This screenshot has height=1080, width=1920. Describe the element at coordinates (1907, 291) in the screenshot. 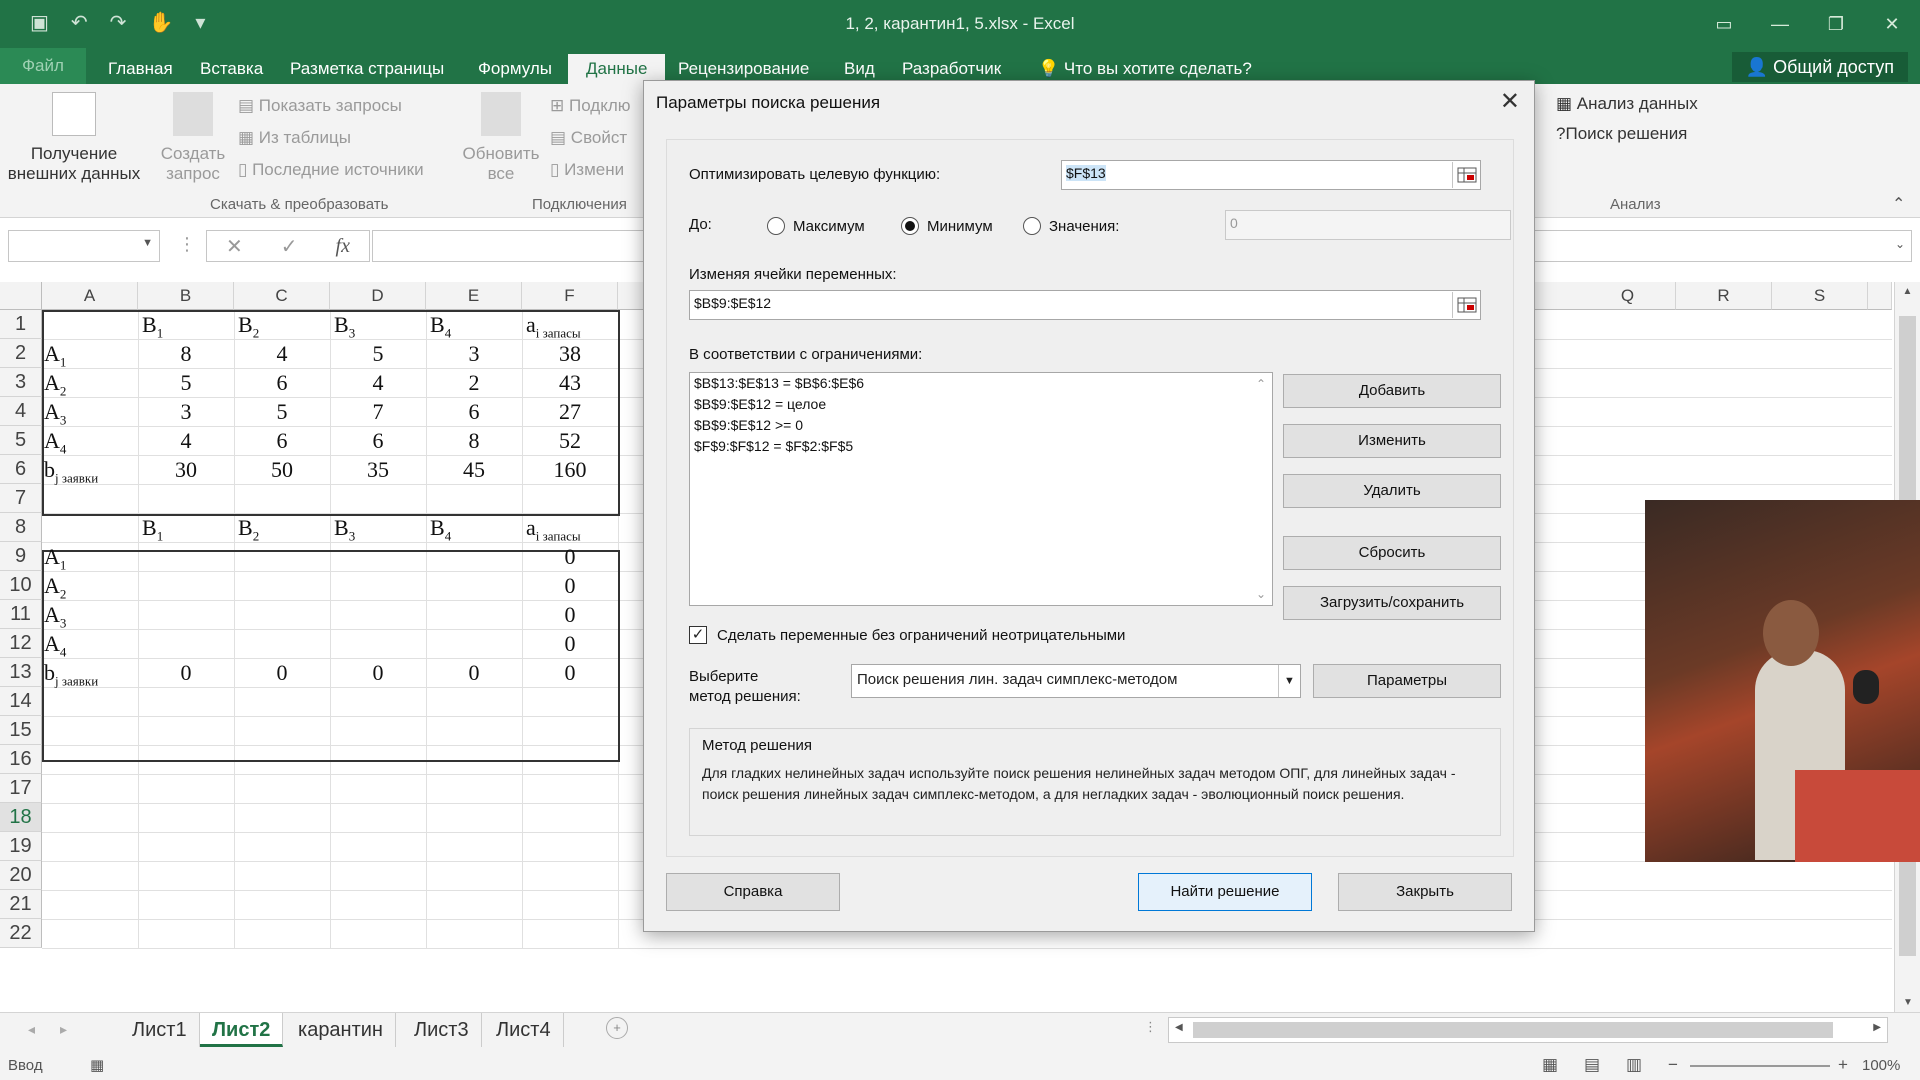

I see `scroll-up-icon: ▲` at that location.